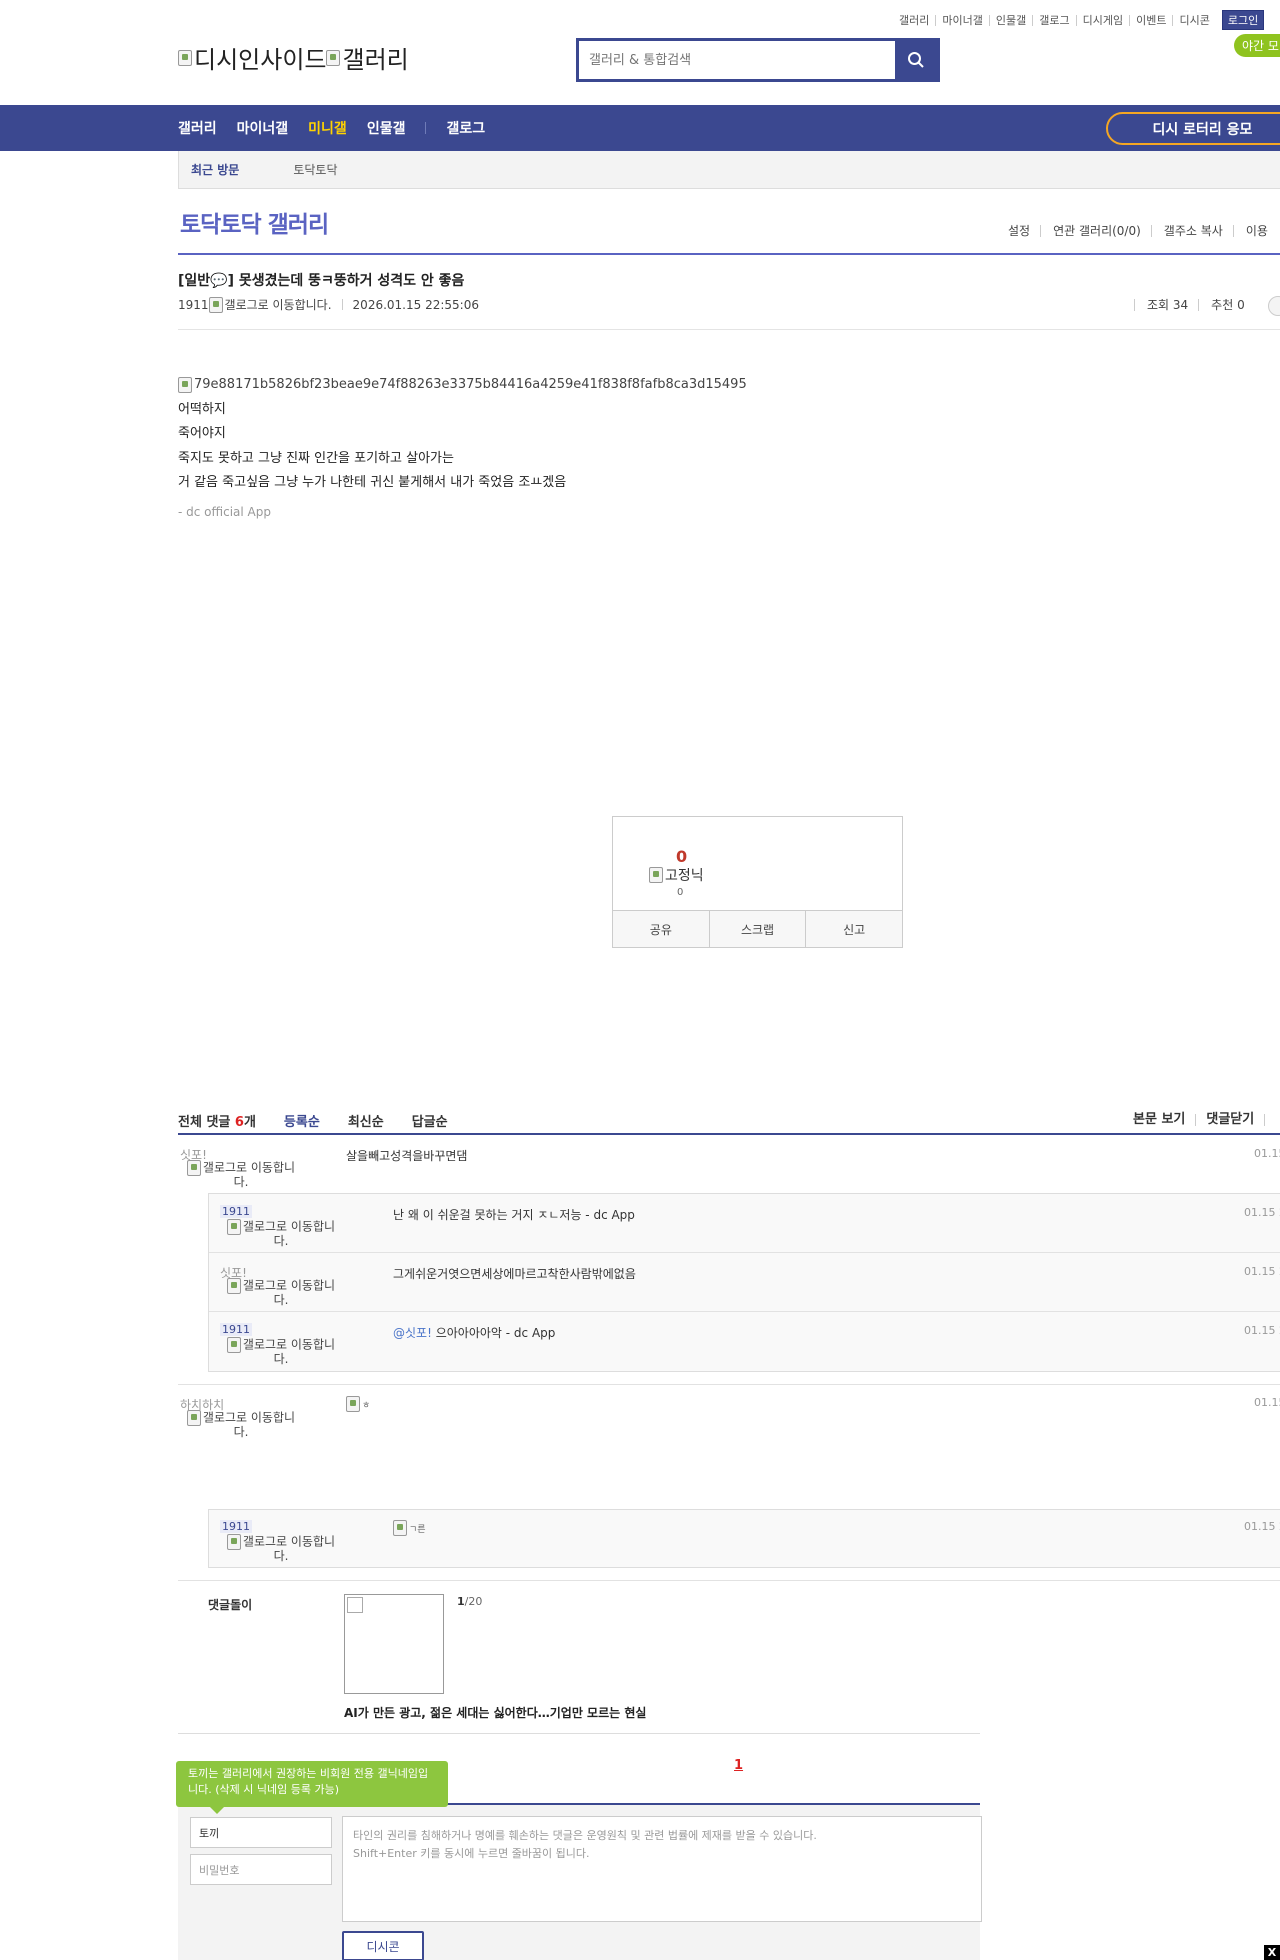 This screenshot has height=1960, width=1280. What do you see at coordinates (493, 1333) in the screenshot?
I see `reply-text-body: 으아아아아악 - dc App` at bounding box center [493, 1333].